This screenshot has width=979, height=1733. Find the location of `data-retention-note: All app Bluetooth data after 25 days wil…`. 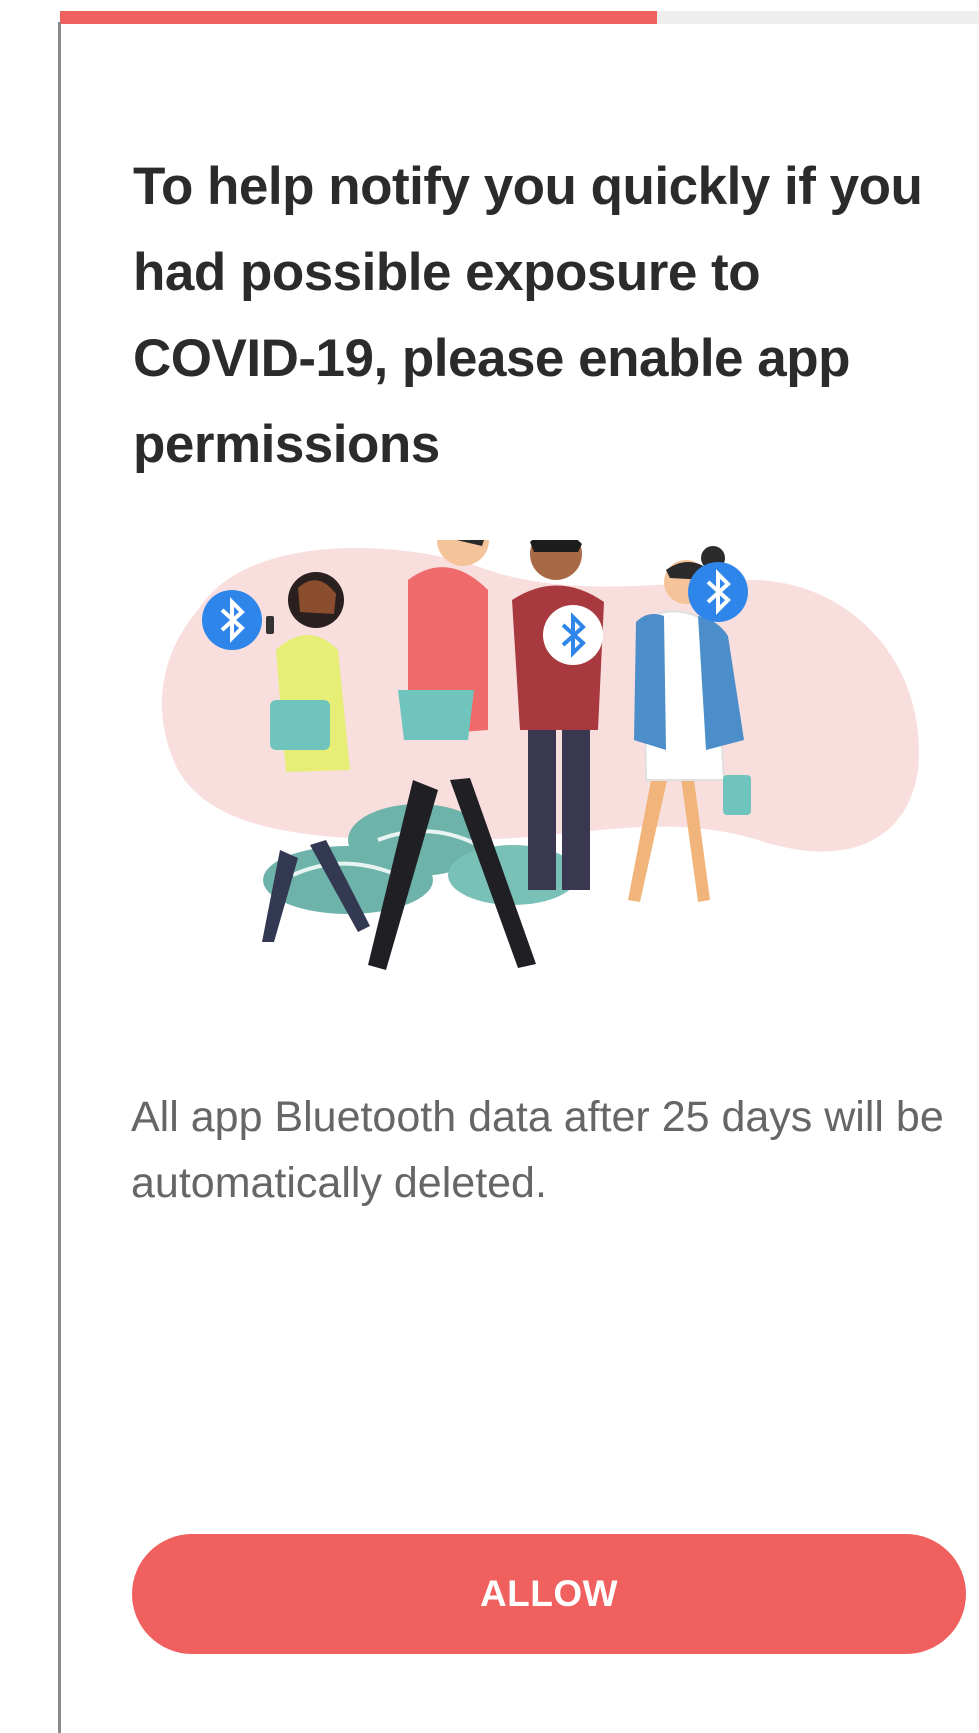

data-retention-note: All app Bluetooth data after 25 days wil… is located at coordinates (537, 1150).